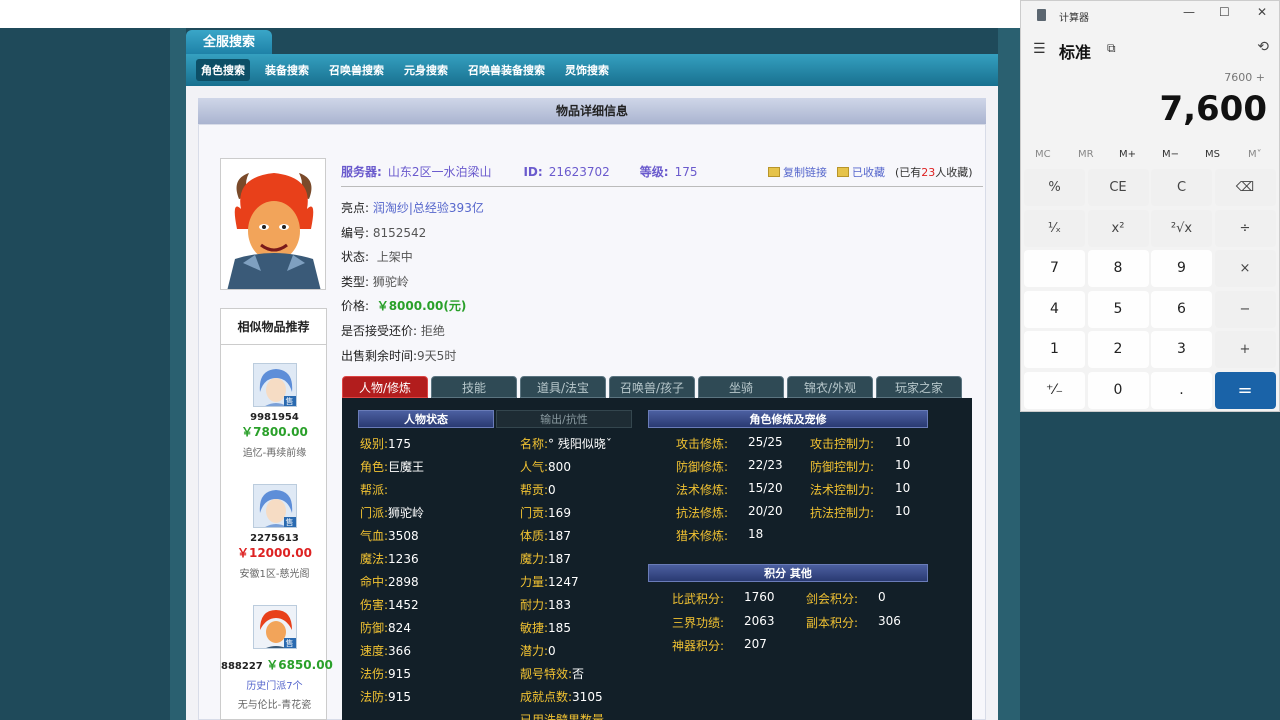  What do you see at coordinates (1263, 47) in the screenshot?
I see `history-icon: ⟲` at bounding box center [1263, 47].